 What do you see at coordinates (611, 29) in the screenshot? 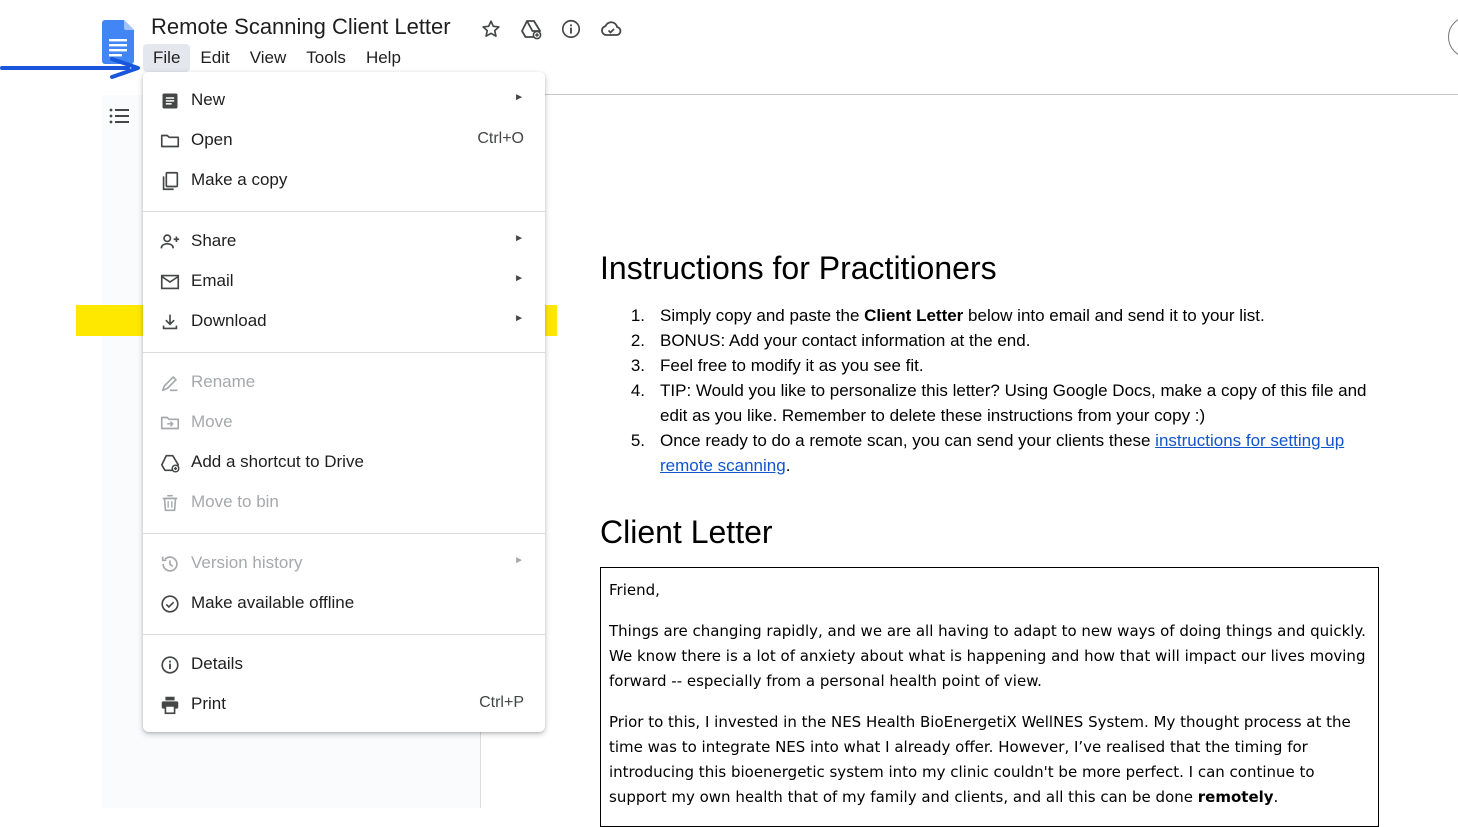
I see `cloud-saved-icon` at bounding box center [611, 29].